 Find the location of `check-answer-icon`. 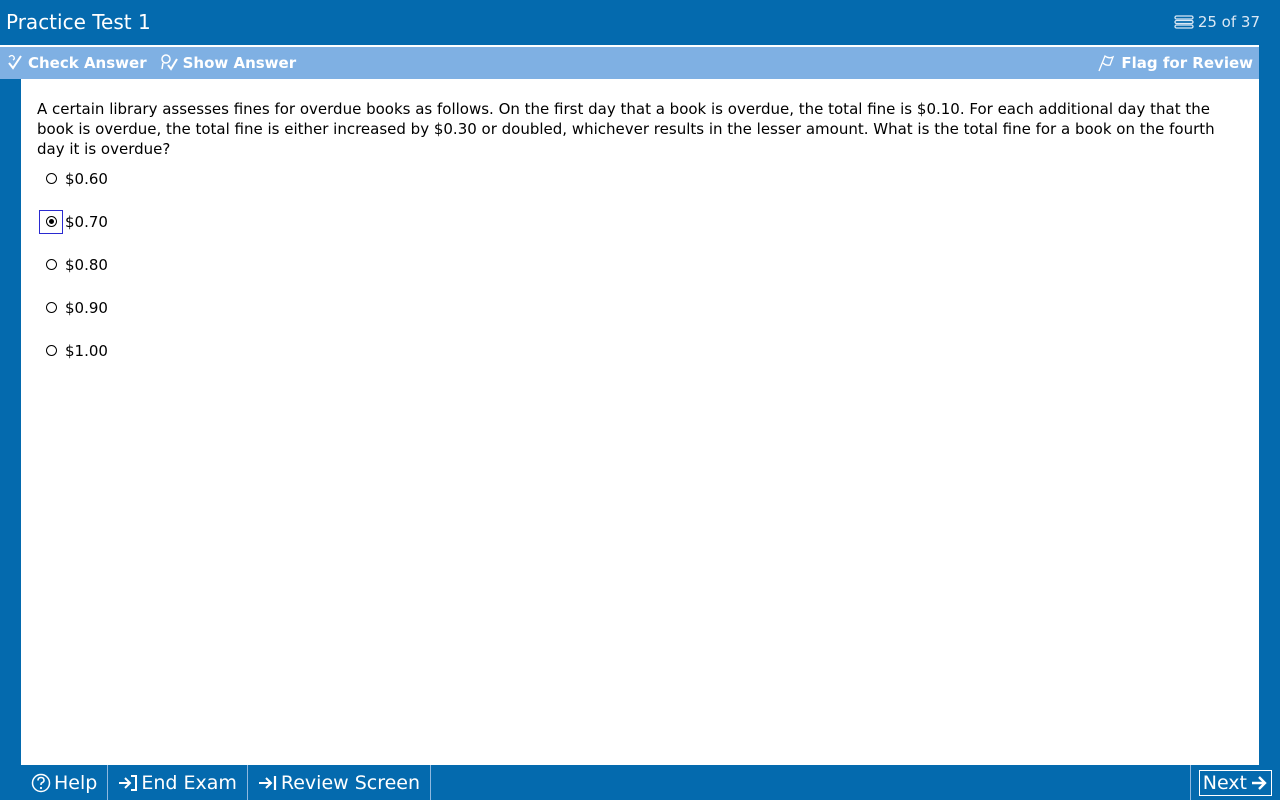

check-answer-icon is located at coordinates (15, 63).